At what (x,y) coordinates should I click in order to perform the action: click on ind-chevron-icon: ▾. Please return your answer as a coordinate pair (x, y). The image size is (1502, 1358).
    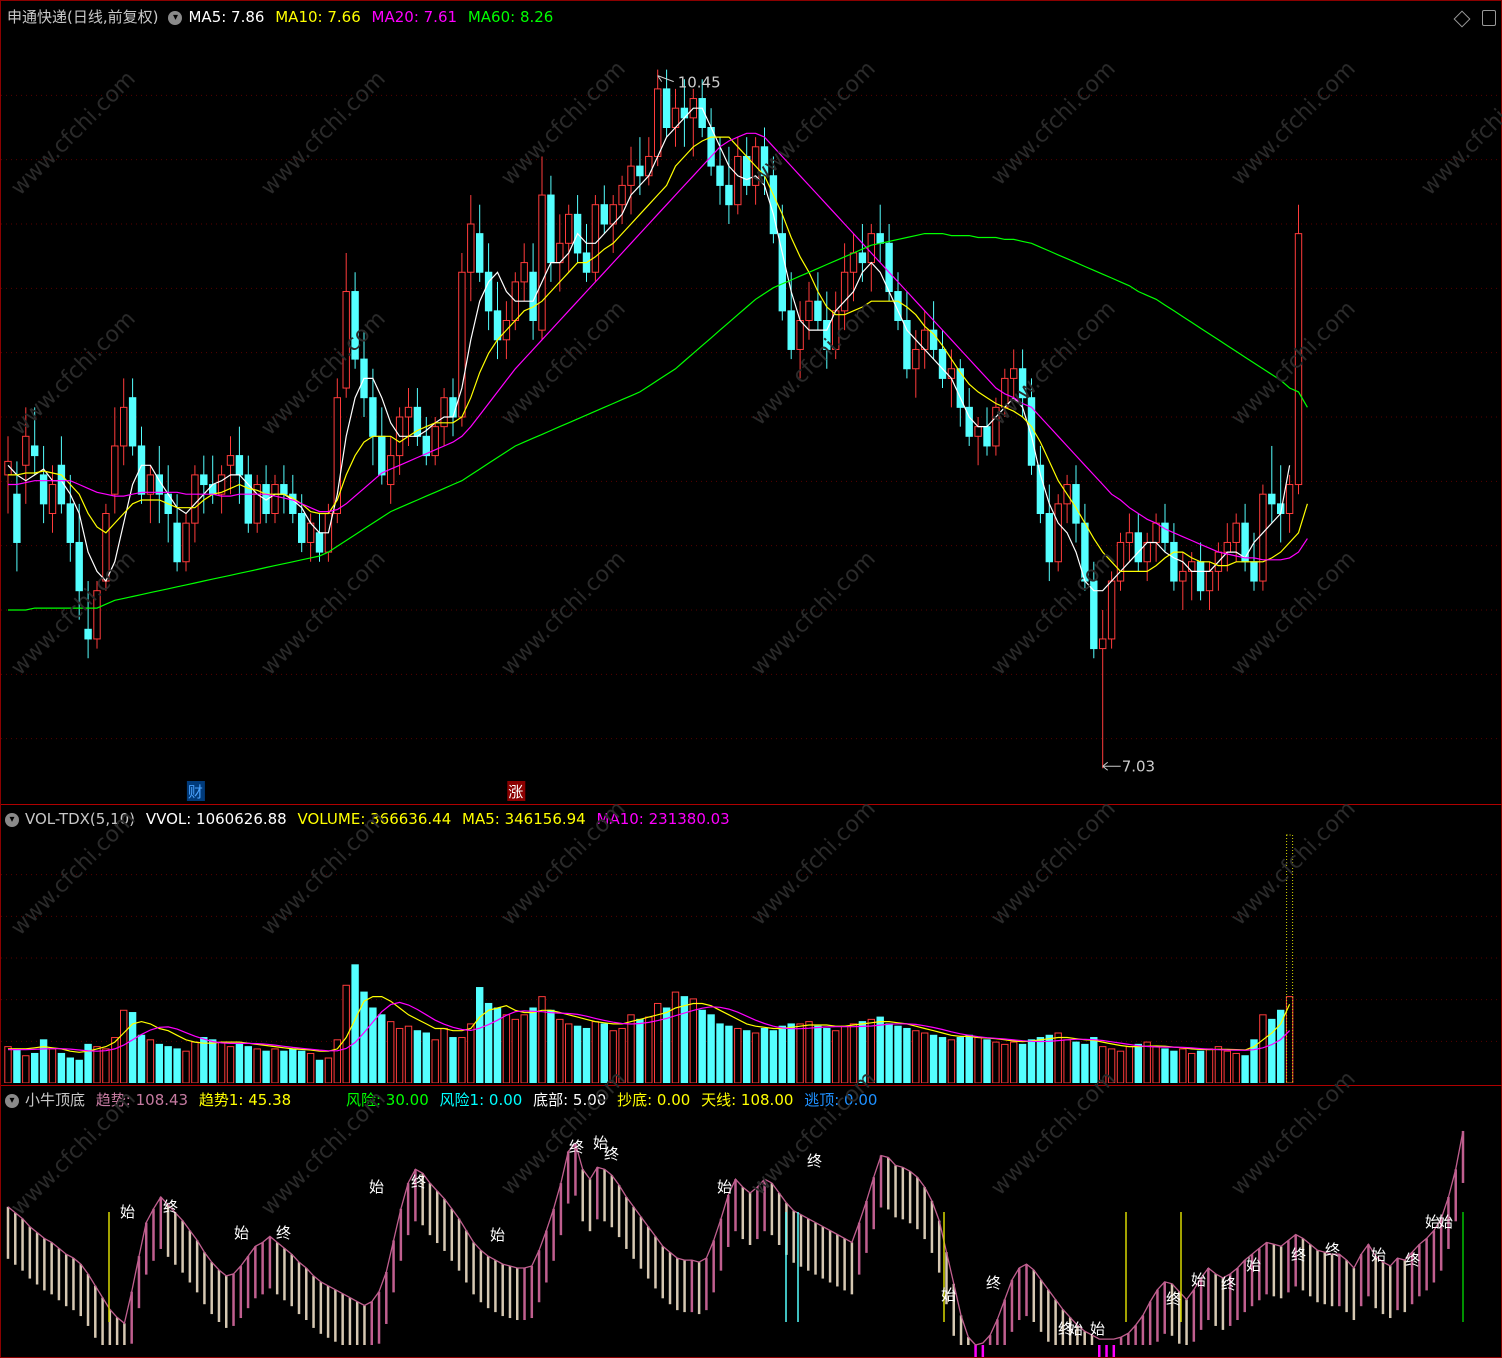
    Looking at the image, I should click on (12, 1100).